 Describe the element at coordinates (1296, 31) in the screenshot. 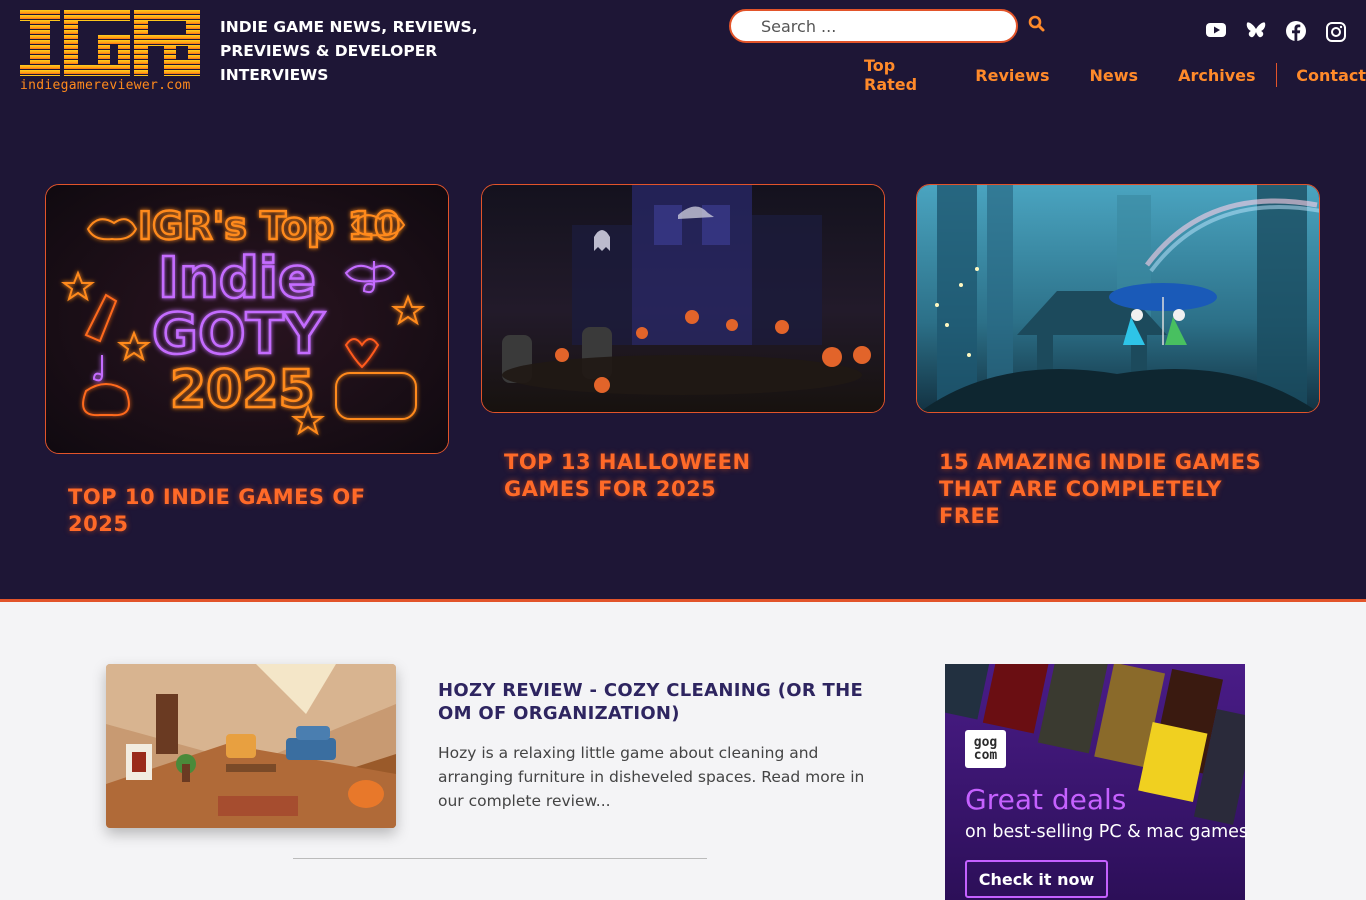

I see `facebook-icon` at that location.